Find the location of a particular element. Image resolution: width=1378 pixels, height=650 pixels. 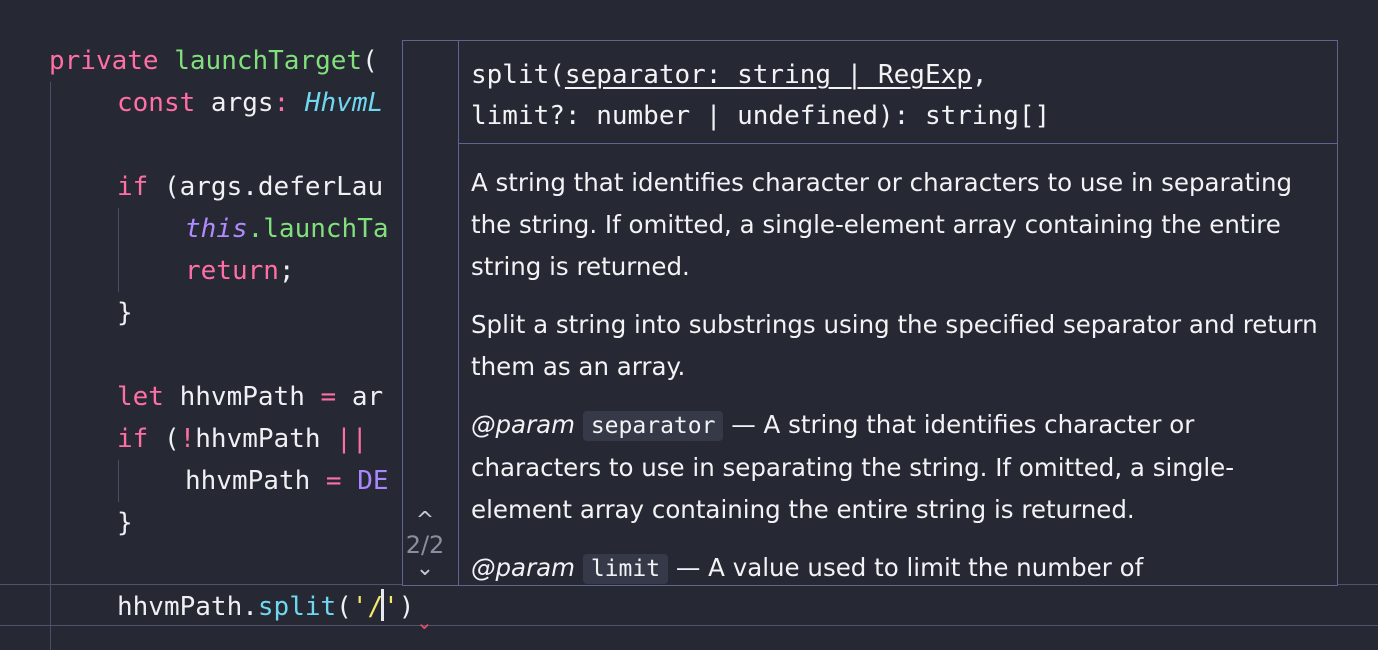

code-line-14-current: hhvmPath.split('/') is located at coordinates (265, 607).